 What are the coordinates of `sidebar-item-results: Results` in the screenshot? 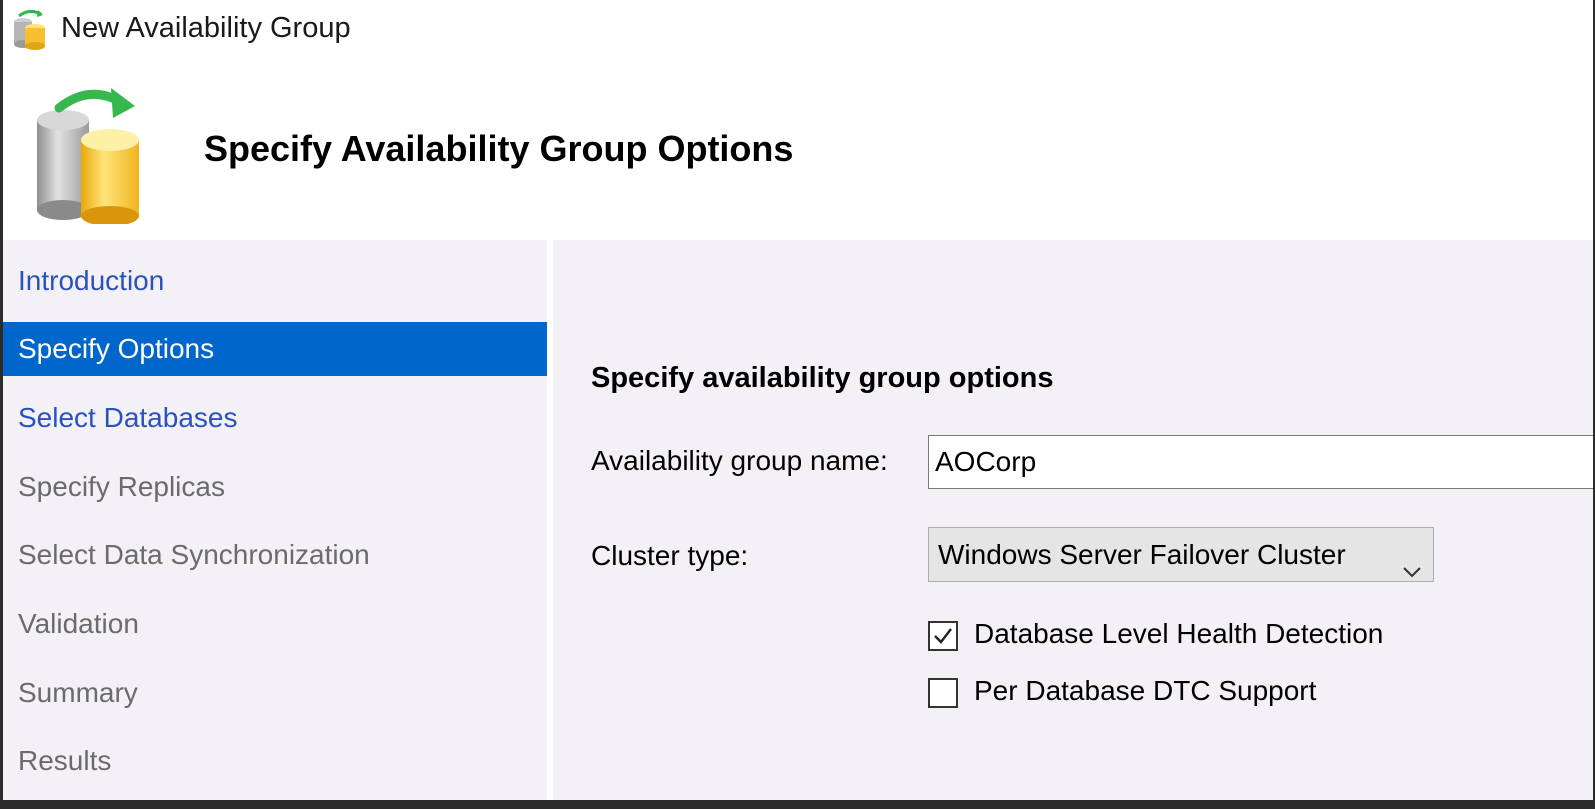 It's located at (65, 760).